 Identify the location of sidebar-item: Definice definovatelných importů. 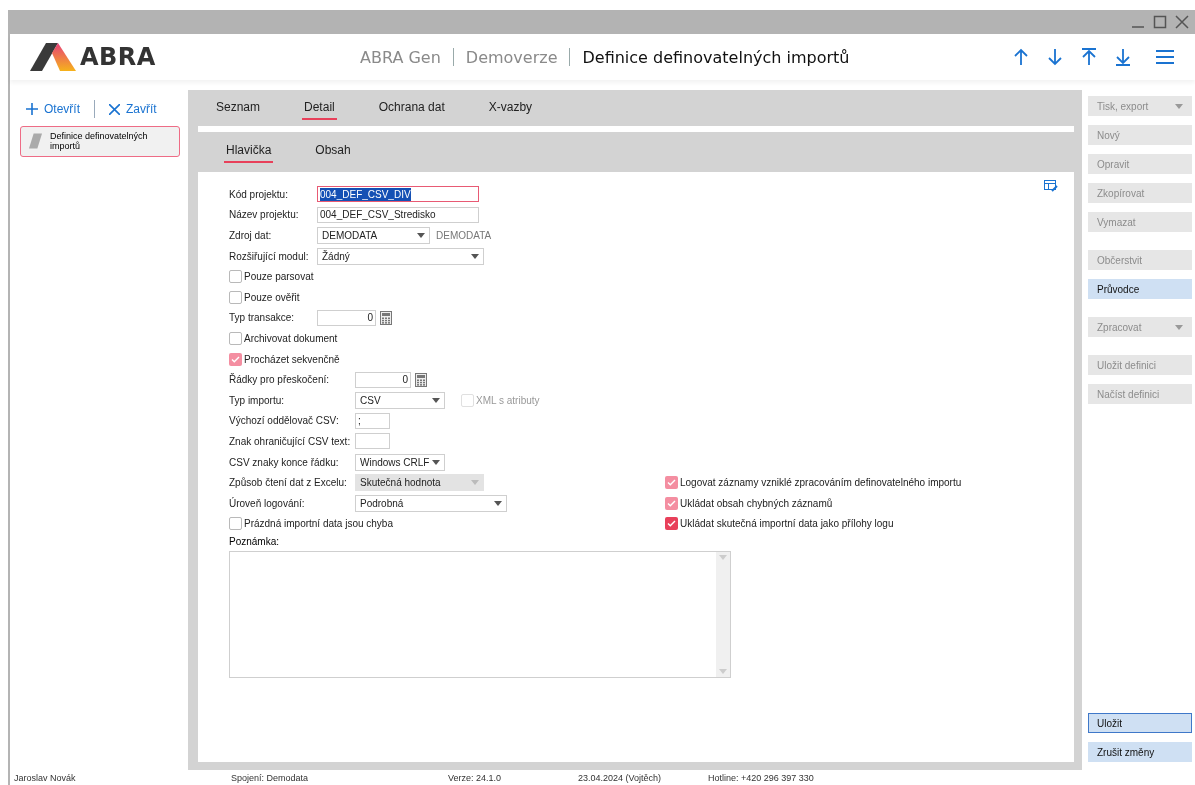
(100, 141).